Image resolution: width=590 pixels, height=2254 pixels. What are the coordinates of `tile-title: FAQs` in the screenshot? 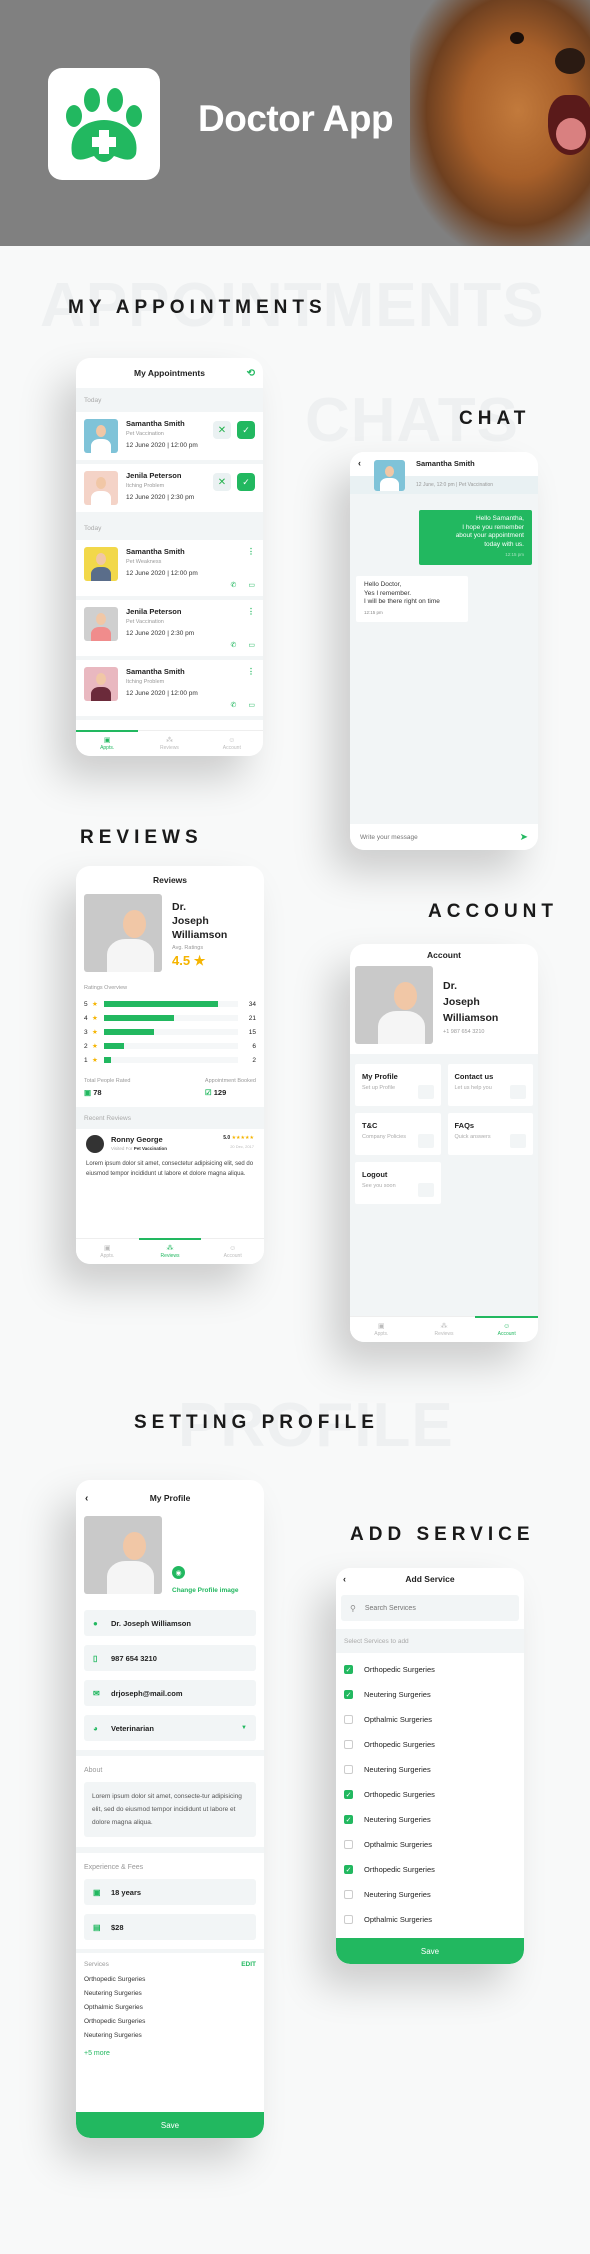 It's located at (464, 1125).